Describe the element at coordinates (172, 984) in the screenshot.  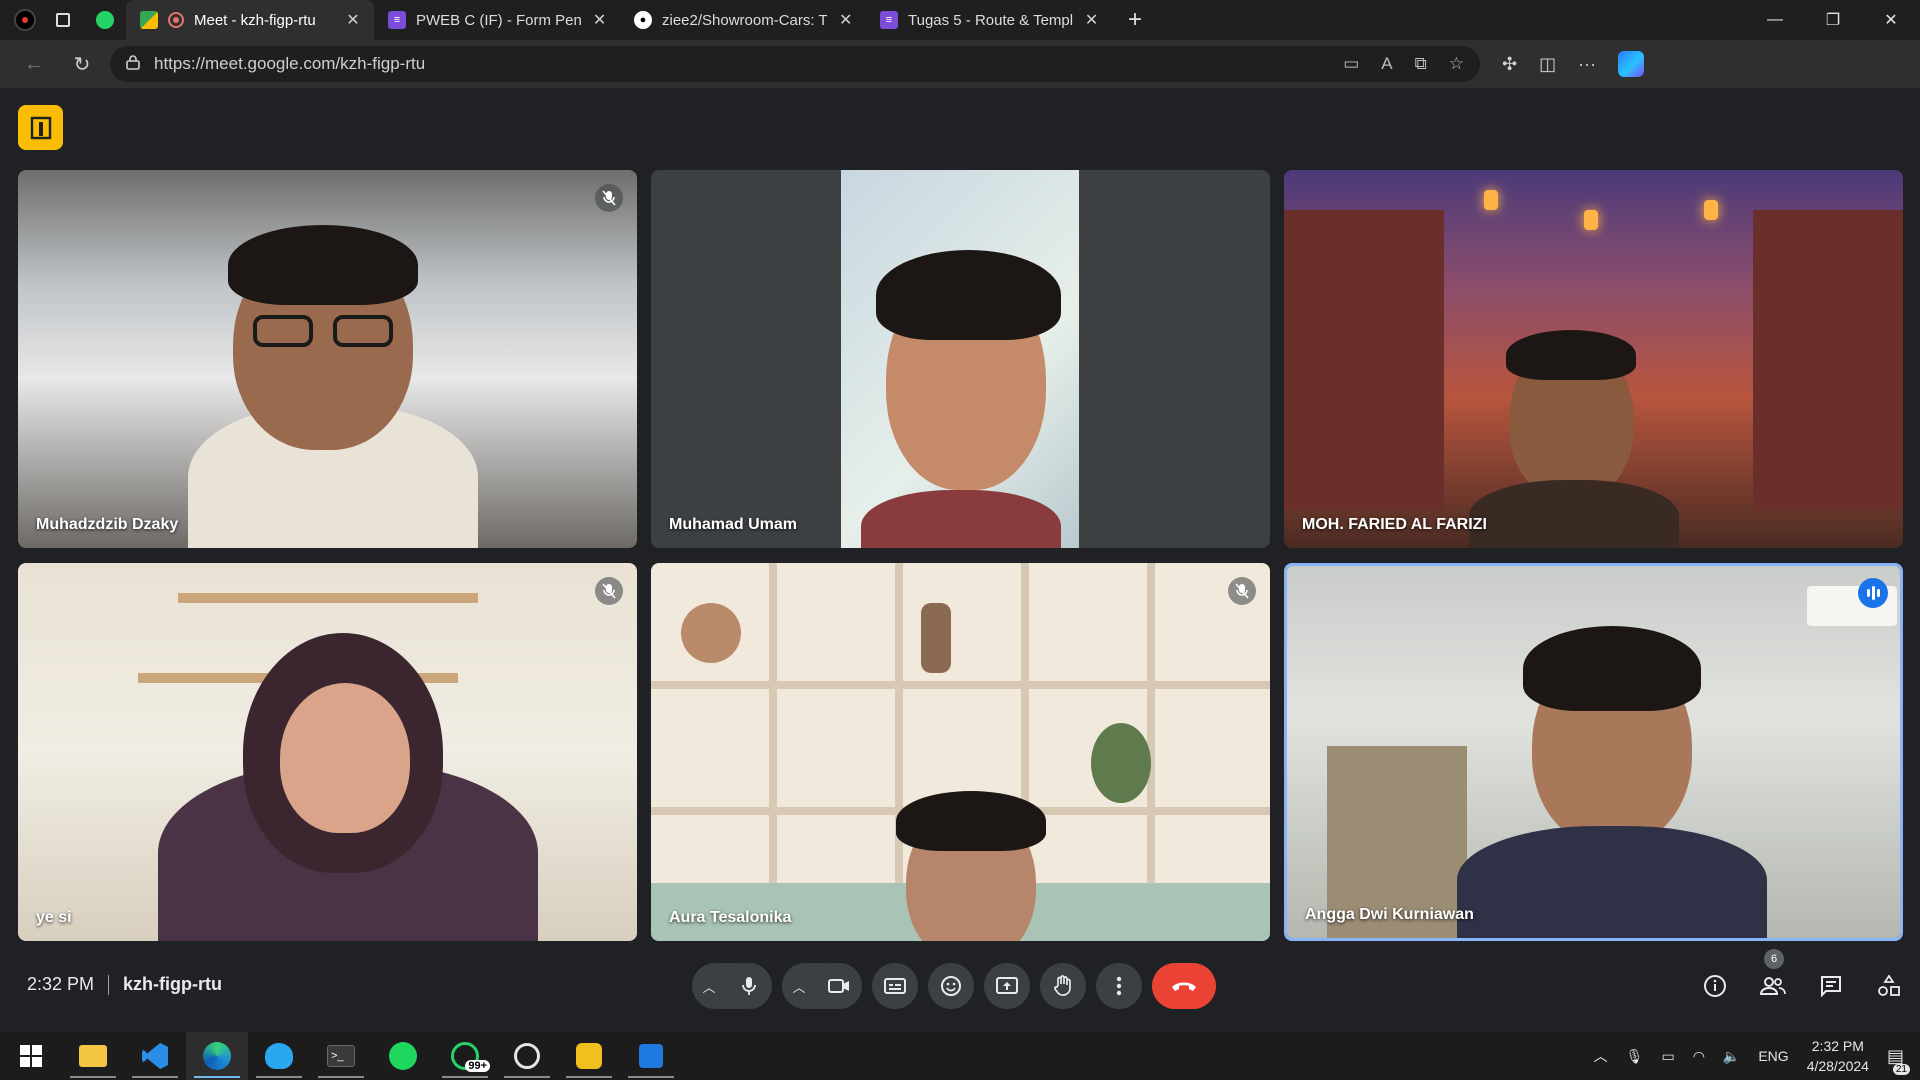
I see `meeting-code: kzh-figp-rtu` at that location.